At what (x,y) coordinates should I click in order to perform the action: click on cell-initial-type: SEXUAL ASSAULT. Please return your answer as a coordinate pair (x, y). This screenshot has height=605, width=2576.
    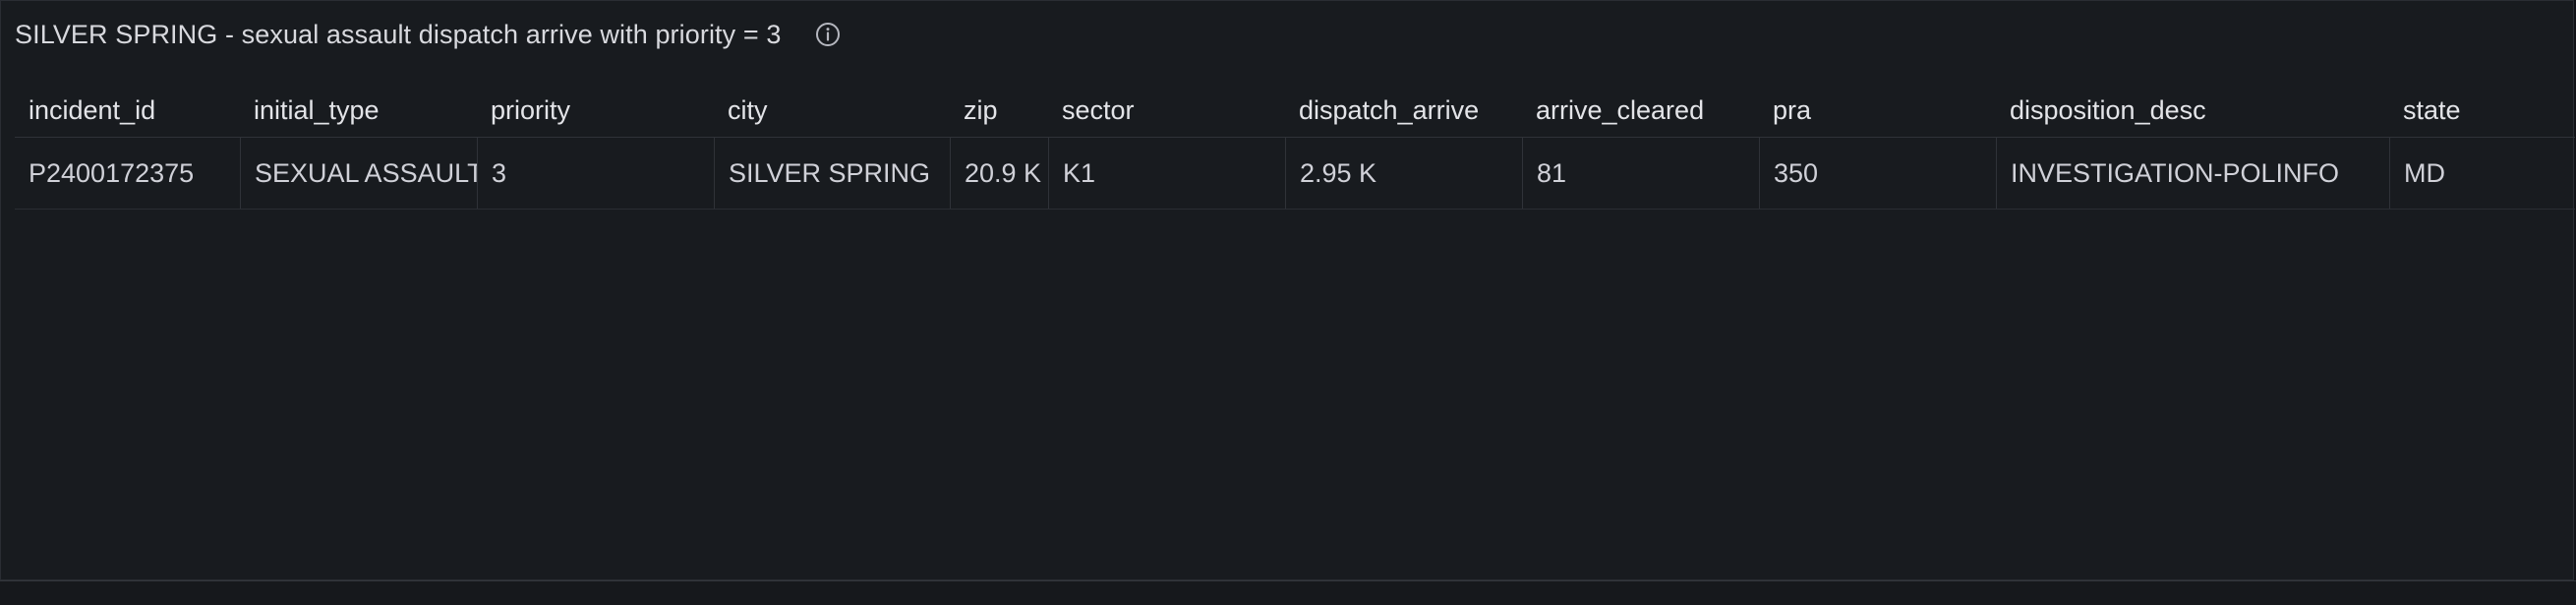
    Looking at the image, I should click on (358, 173).